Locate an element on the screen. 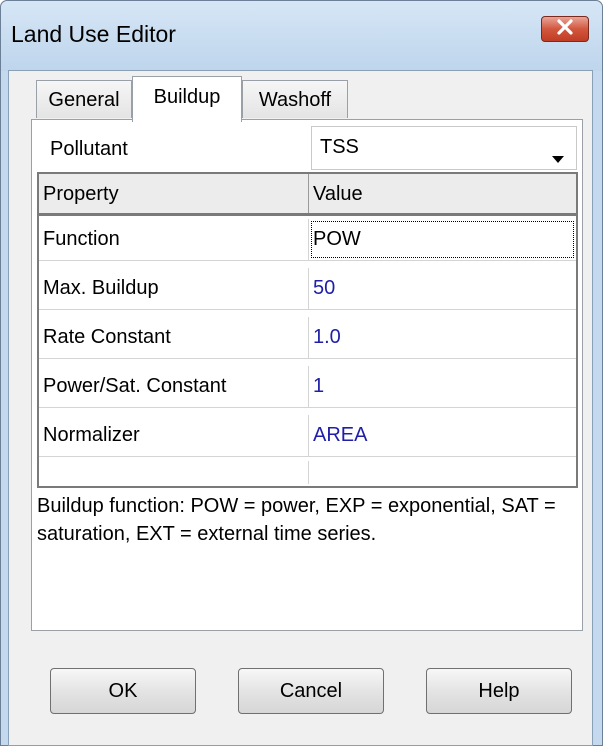 The height and width of the screenshot is (746, 603). tab-general: General is located at coordinates (84, 99).